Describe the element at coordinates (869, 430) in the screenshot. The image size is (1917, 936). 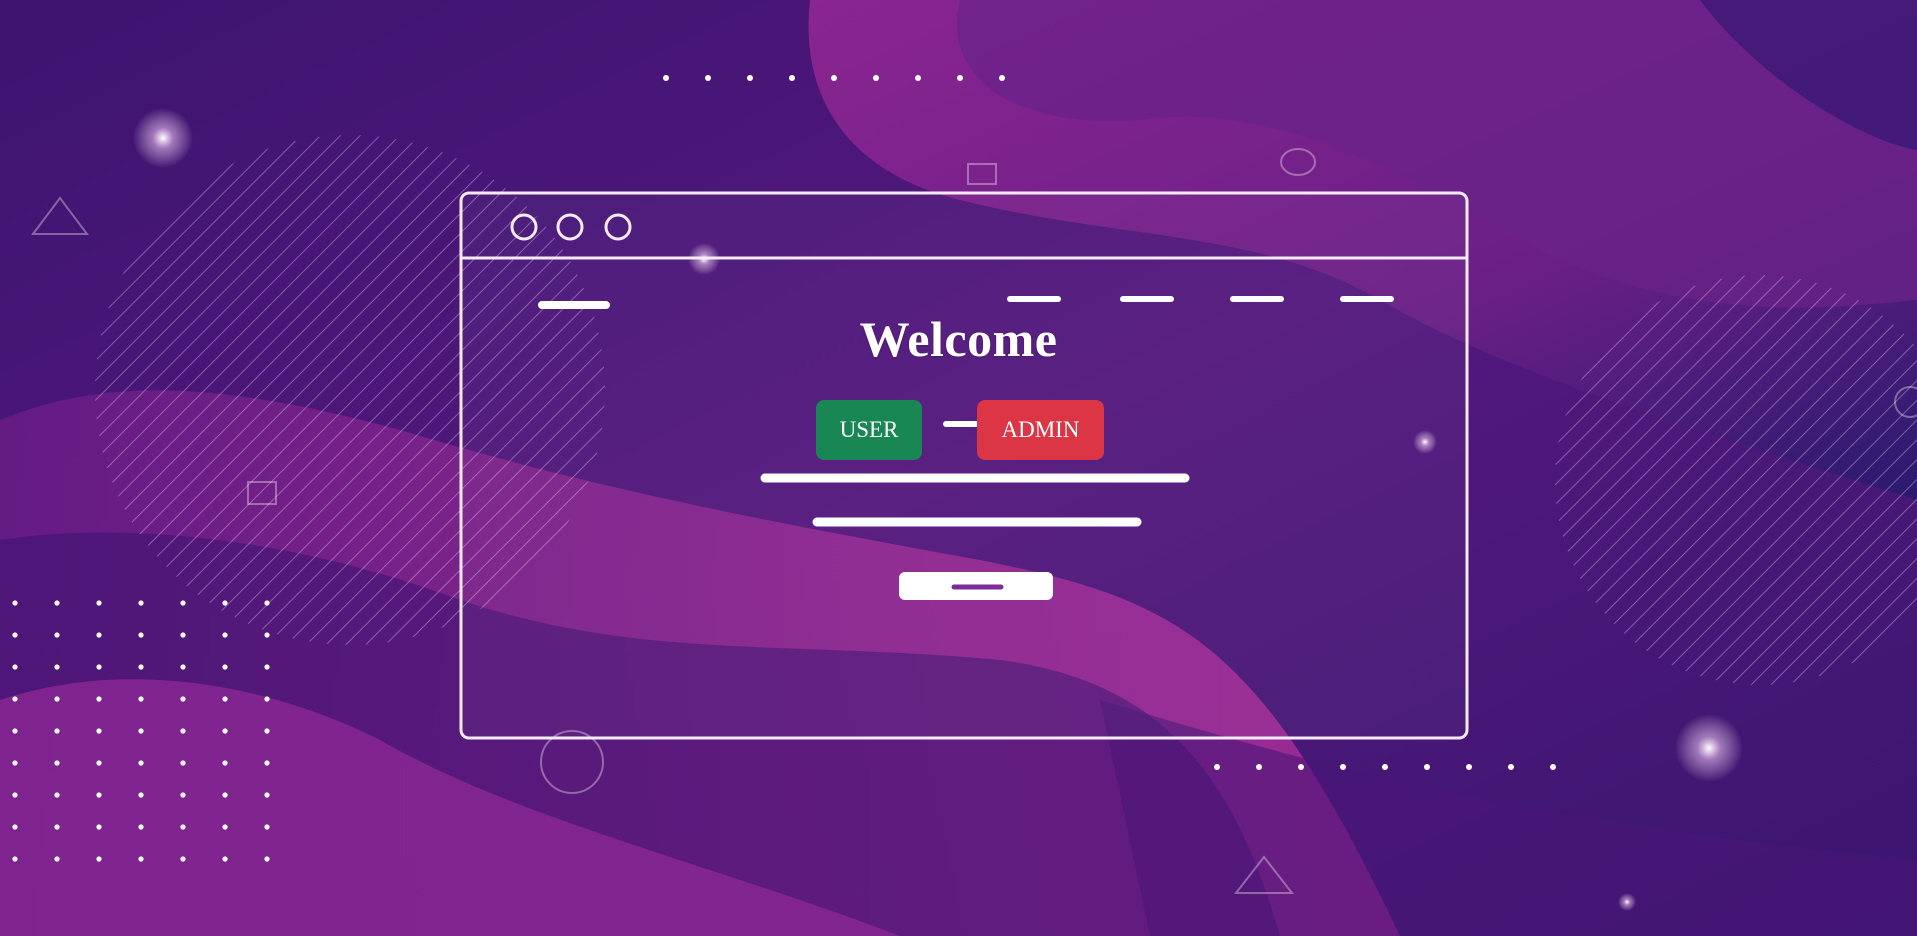
I see `user-button: USER` at that location.